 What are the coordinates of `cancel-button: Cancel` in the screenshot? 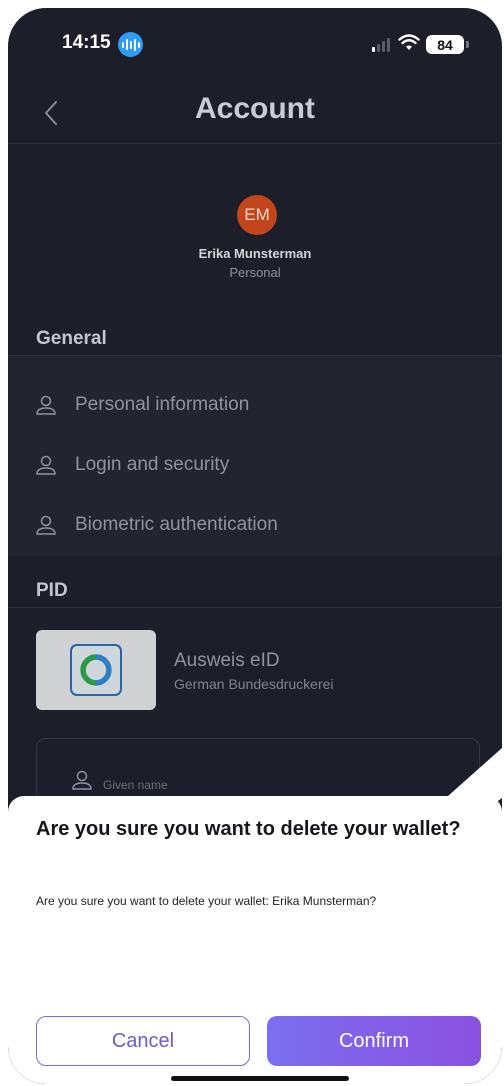 It's located at (143, 1041).